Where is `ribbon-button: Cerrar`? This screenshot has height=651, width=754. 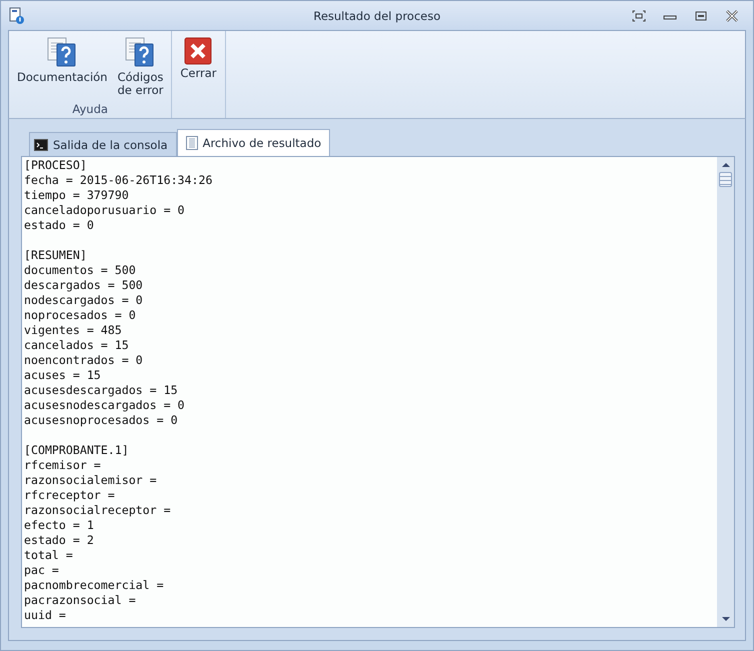
ribbon-button: Cerrar is located at coordinates (198, 75).